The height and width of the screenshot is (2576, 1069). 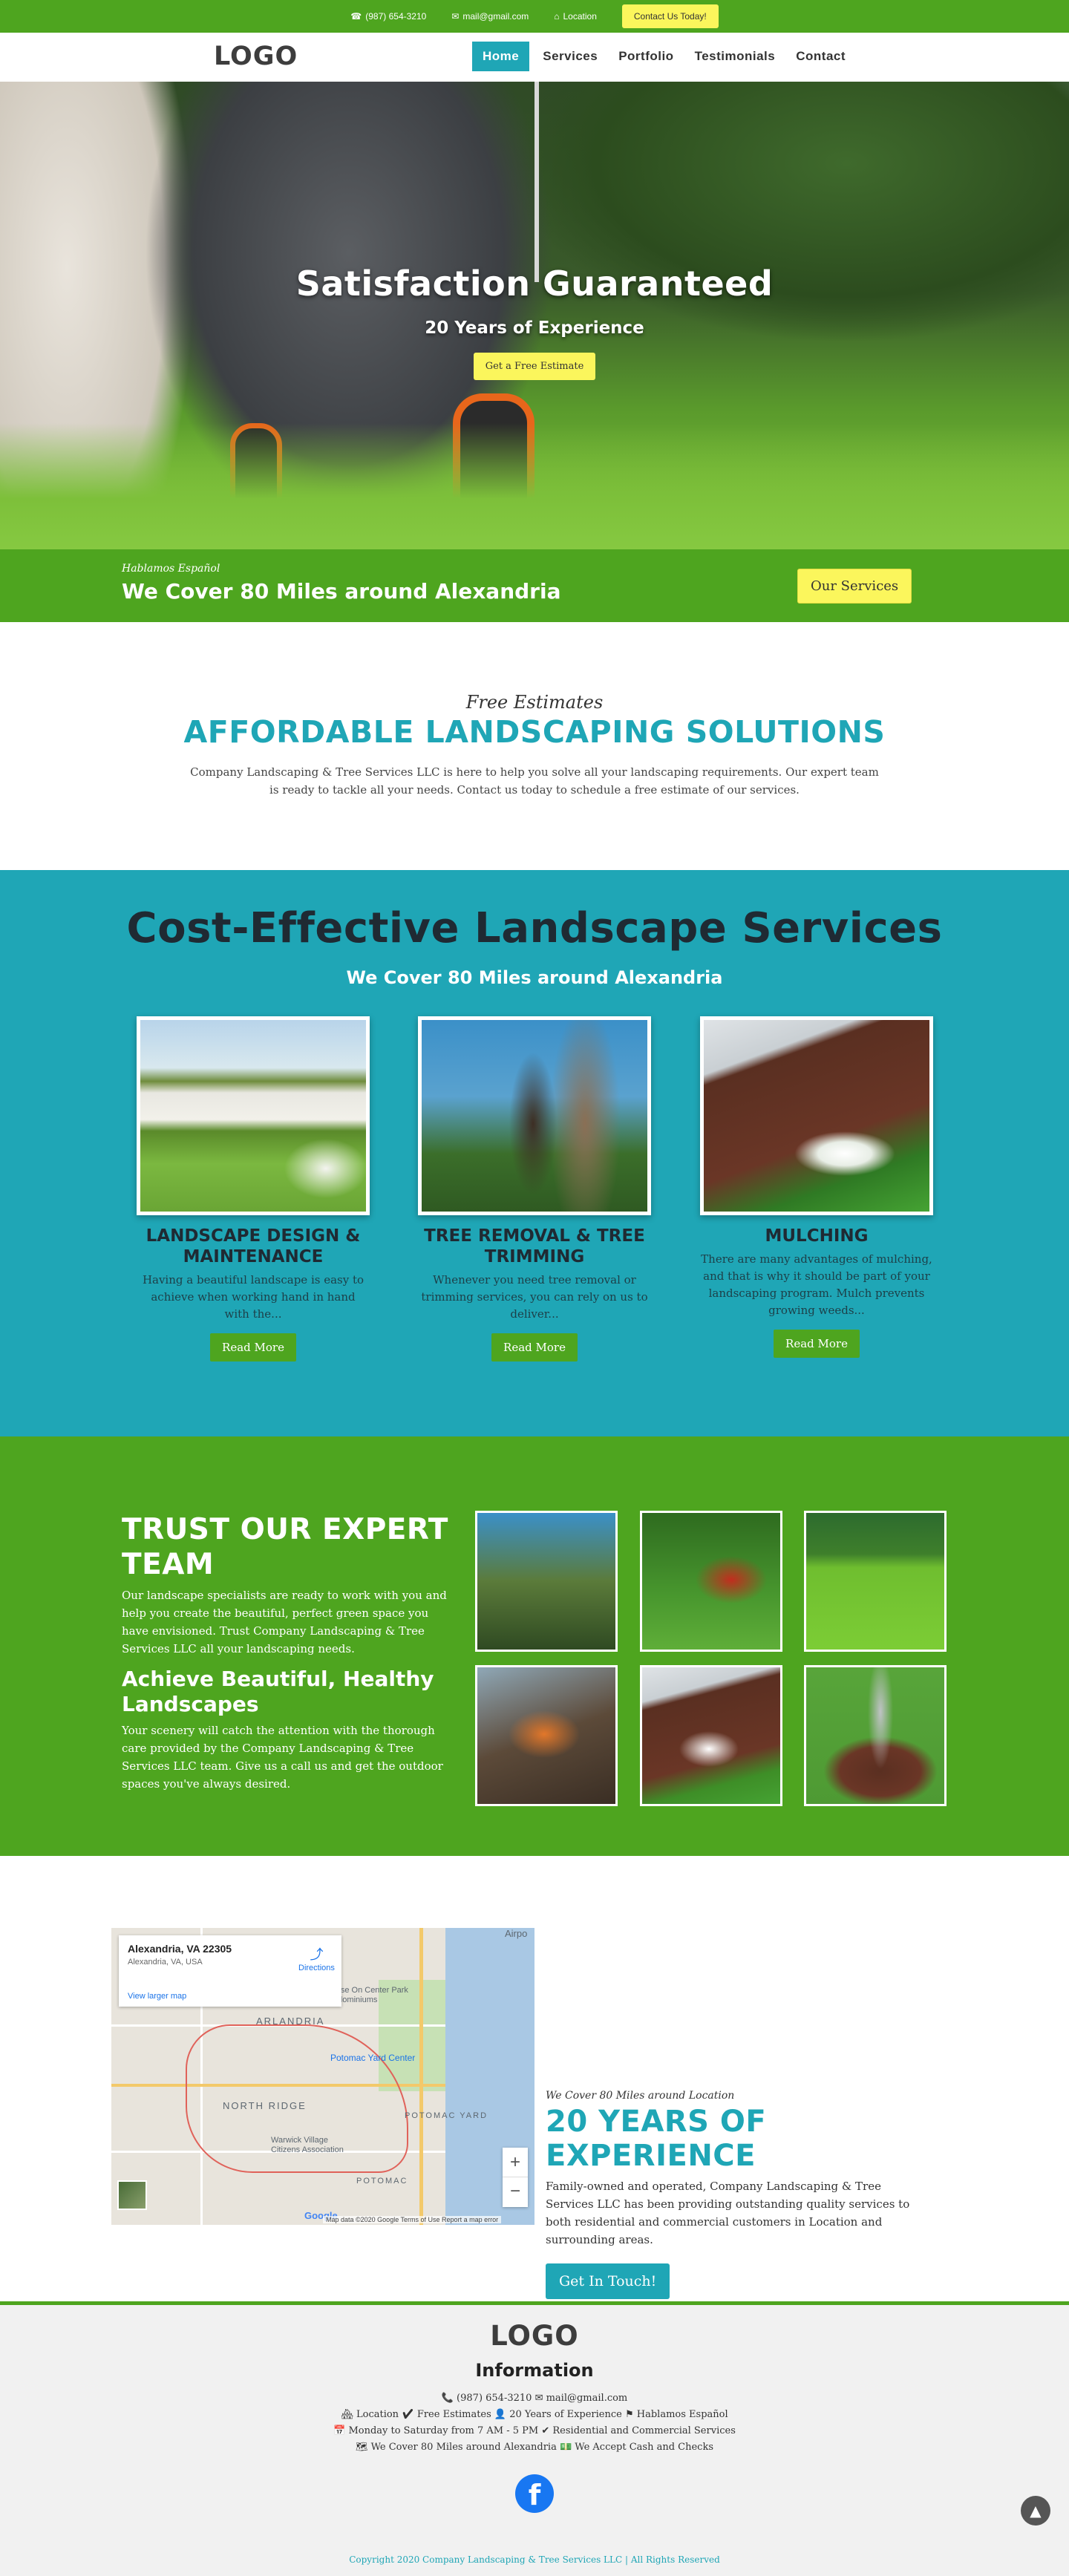 I want to click on experience-kicker: We Cover 80 Miles around Location, so click(x=641, y=2096).